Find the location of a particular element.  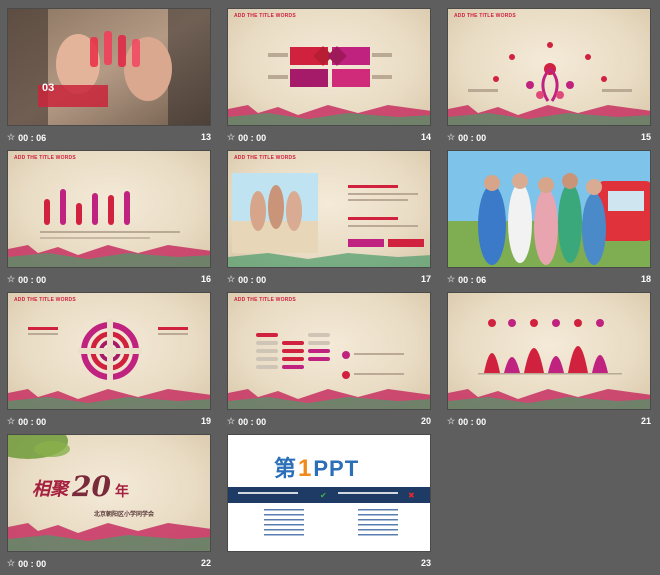

slide-number: 19 is located at coordinates (205, 421).